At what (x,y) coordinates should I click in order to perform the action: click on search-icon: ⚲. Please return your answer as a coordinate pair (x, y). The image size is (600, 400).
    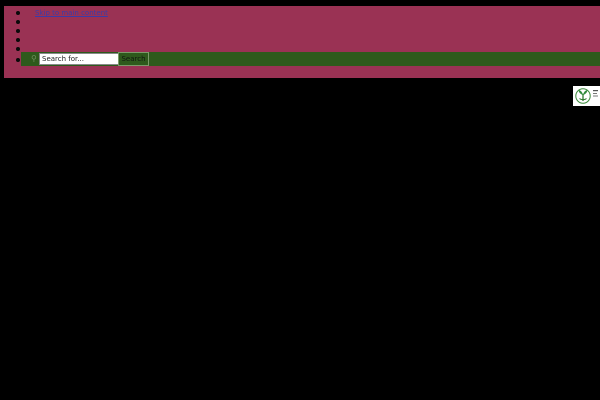
    Looking at the image, I should click on (34, 58).